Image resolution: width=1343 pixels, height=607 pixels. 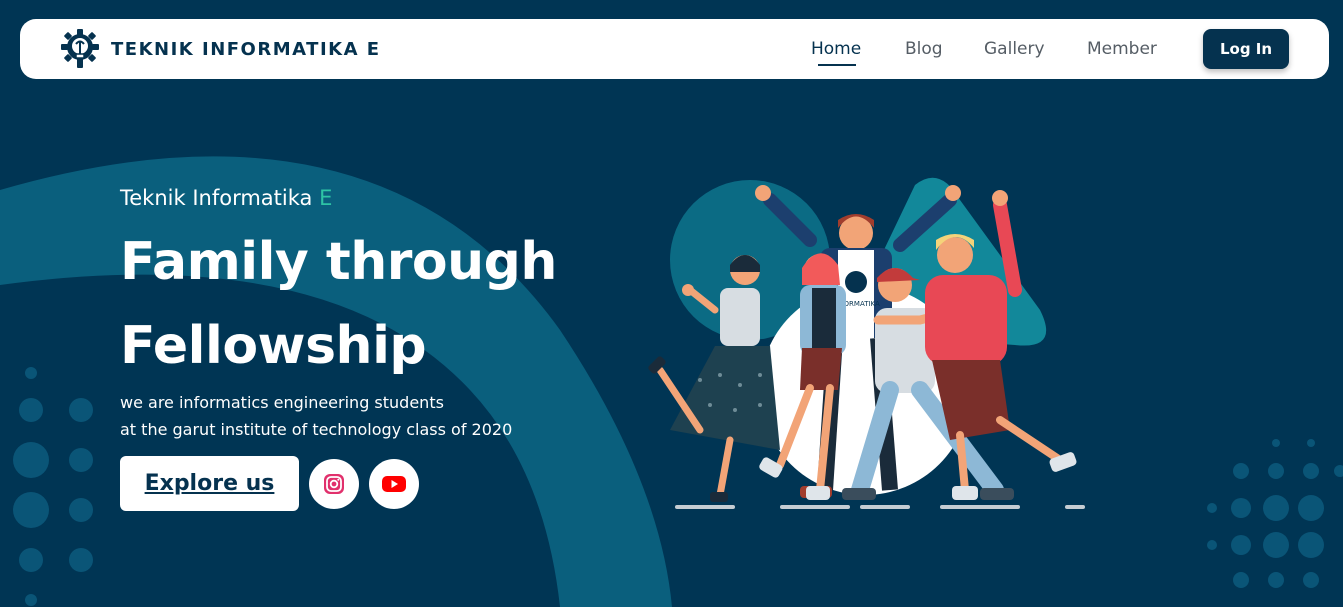 What do you see at coordinates (836, 49) in the screenshot?
I see `nav-link-home: Home` at bounding box center [836, 49].